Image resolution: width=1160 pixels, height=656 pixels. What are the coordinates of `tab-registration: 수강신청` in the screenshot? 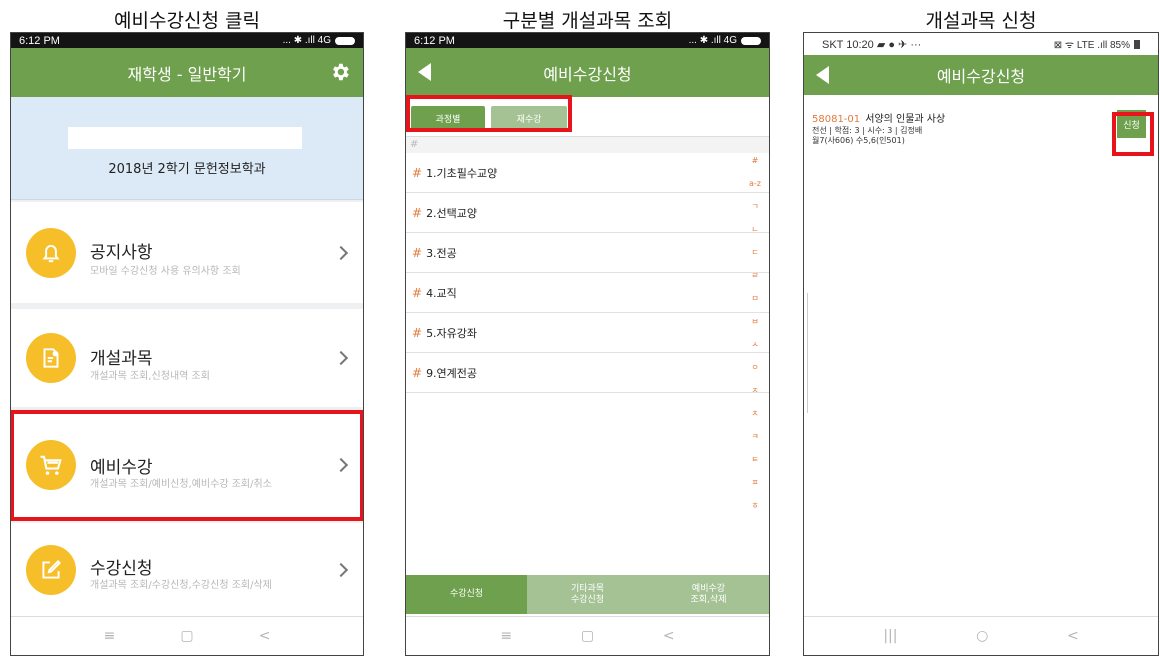 It's located at (466, 594).